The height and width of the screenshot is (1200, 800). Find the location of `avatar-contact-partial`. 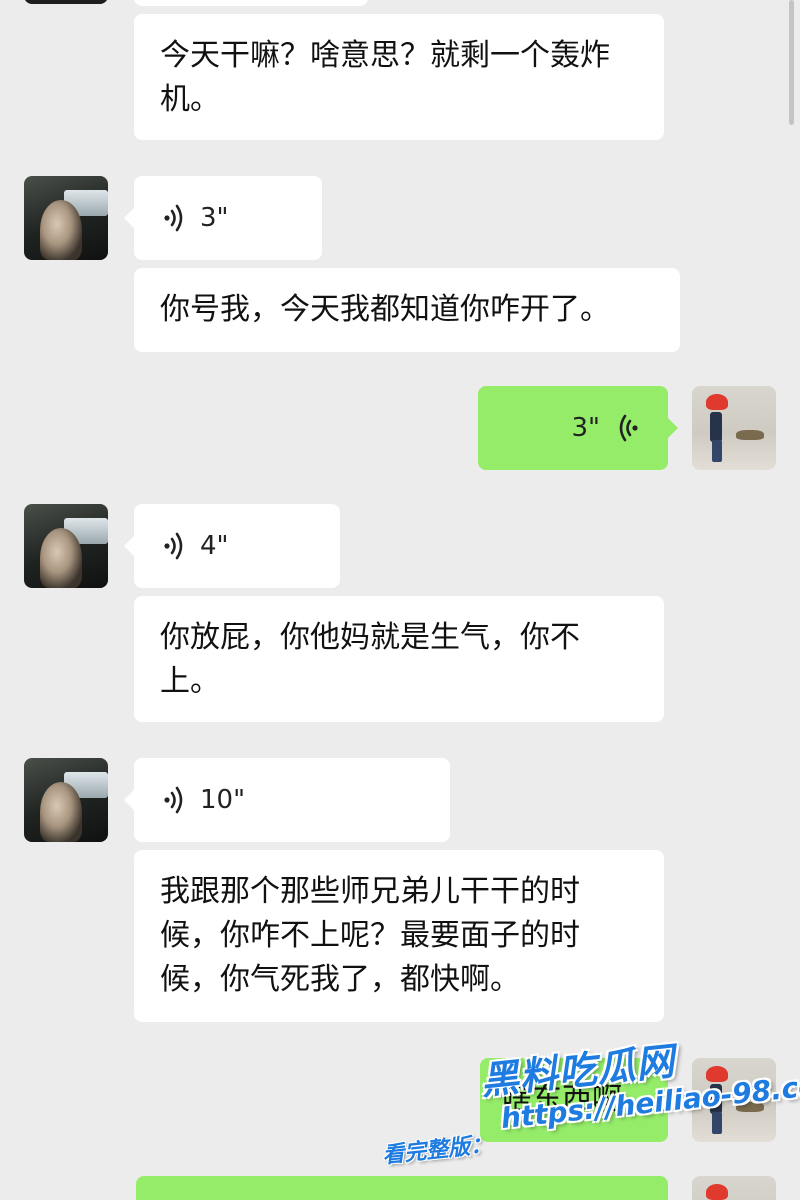

avatar-contact-partial is located at coordinates (66, 2).